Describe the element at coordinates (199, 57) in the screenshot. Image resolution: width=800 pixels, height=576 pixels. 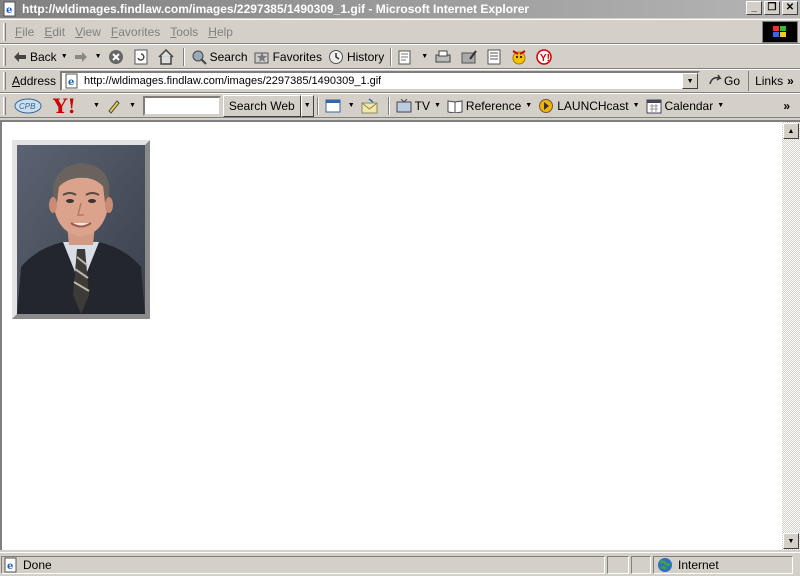
I see `search-globe-icon` at that location.